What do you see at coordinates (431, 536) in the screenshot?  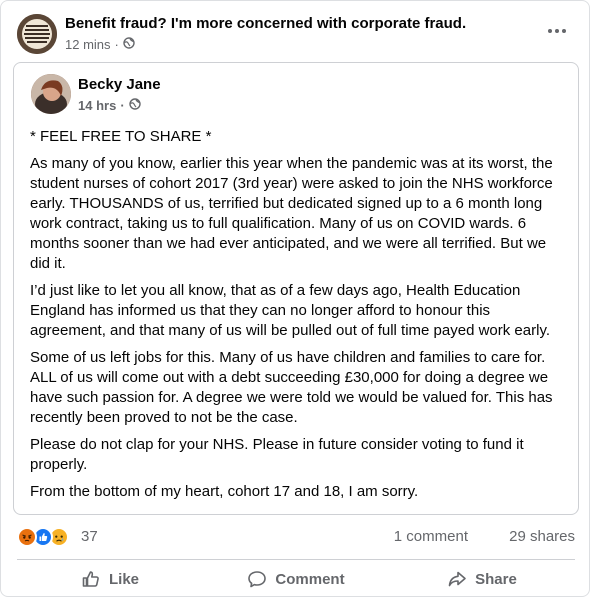 I see `comments-count: 1 comment` at bounding box center [431, 536].